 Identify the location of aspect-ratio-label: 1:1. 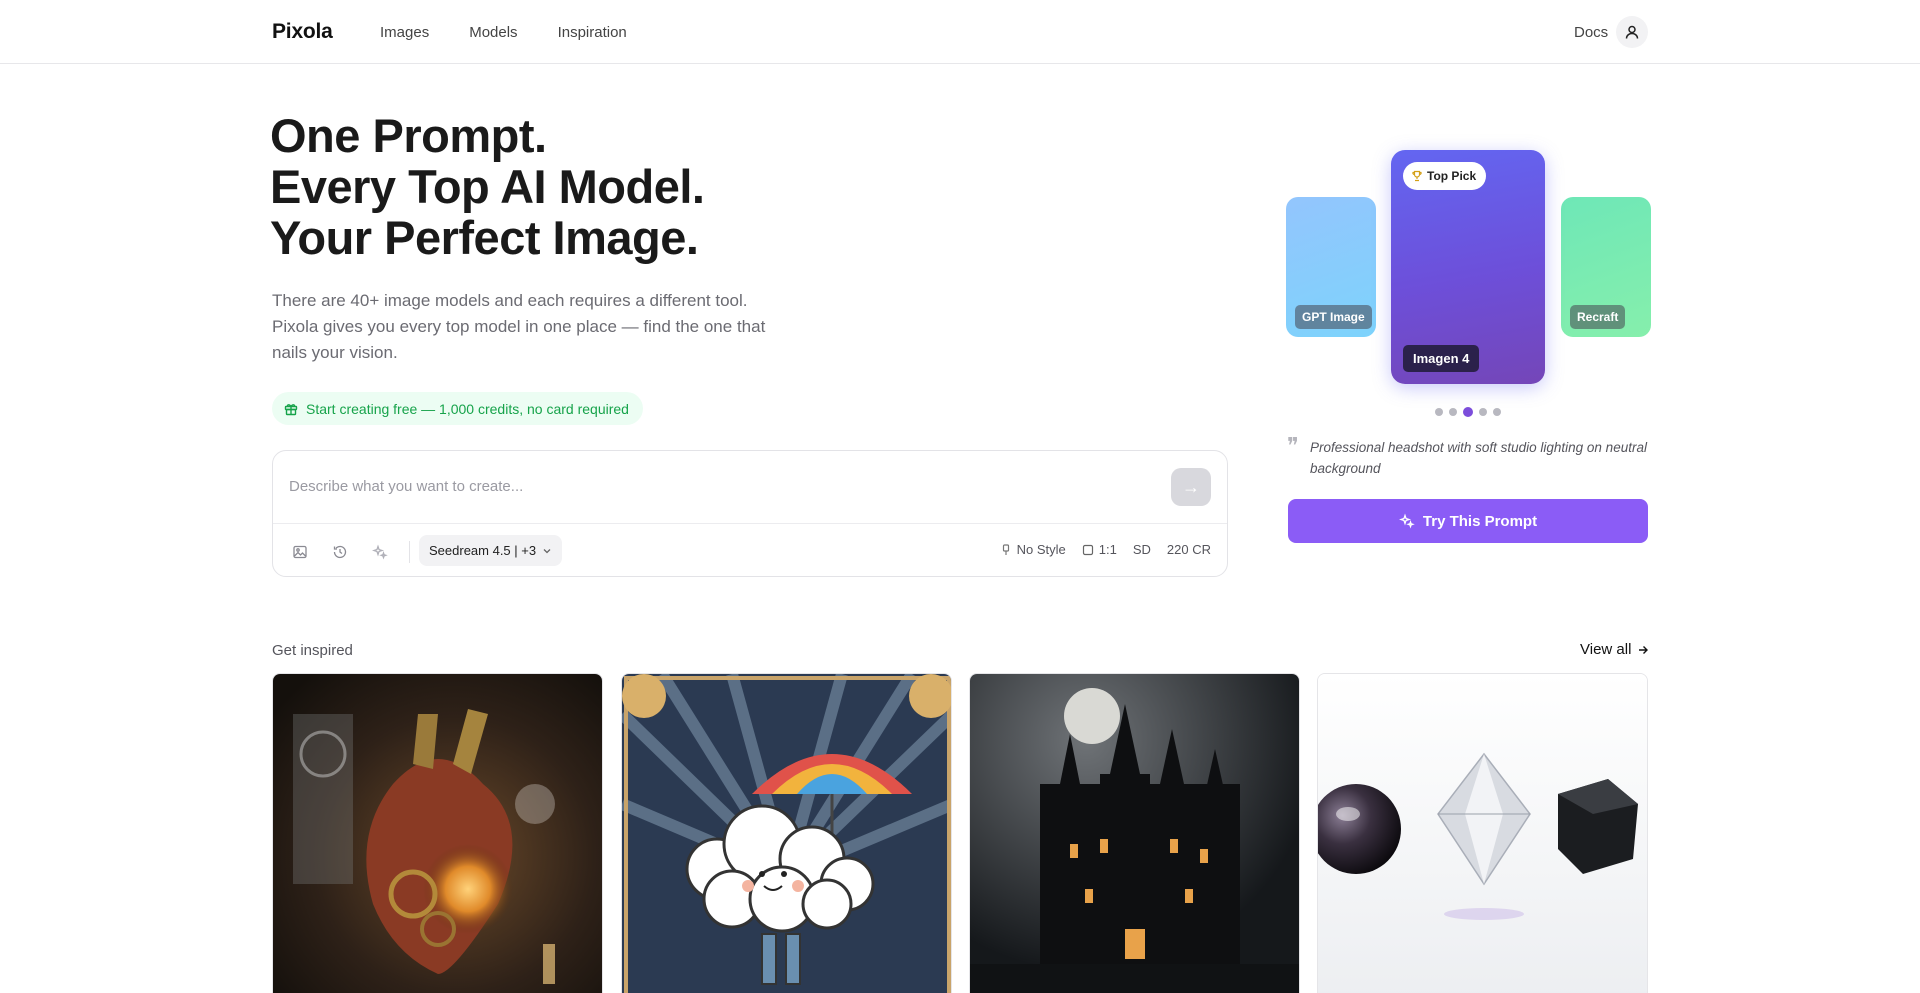
(1107, 549).